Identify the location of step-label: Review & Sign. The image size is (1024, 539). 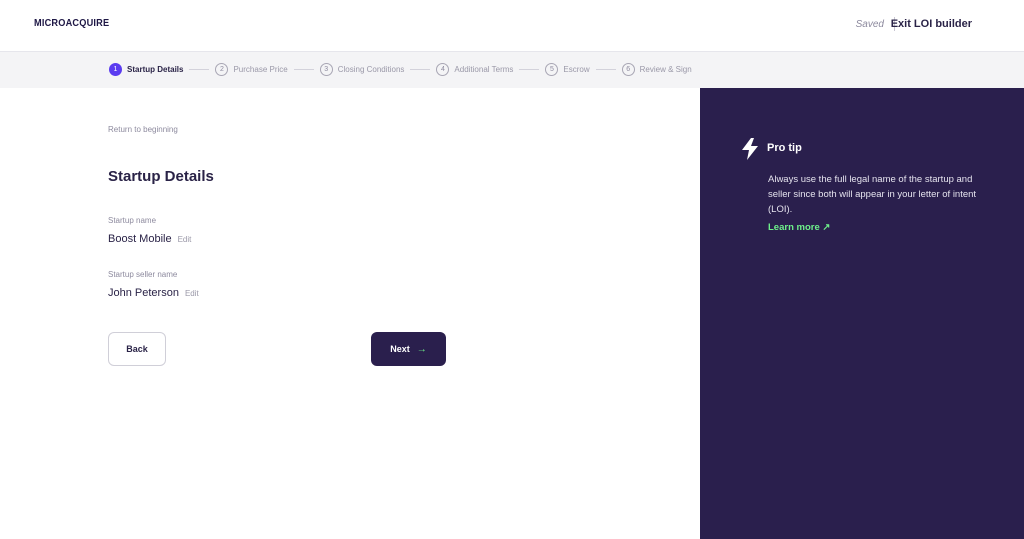
(665, 69).